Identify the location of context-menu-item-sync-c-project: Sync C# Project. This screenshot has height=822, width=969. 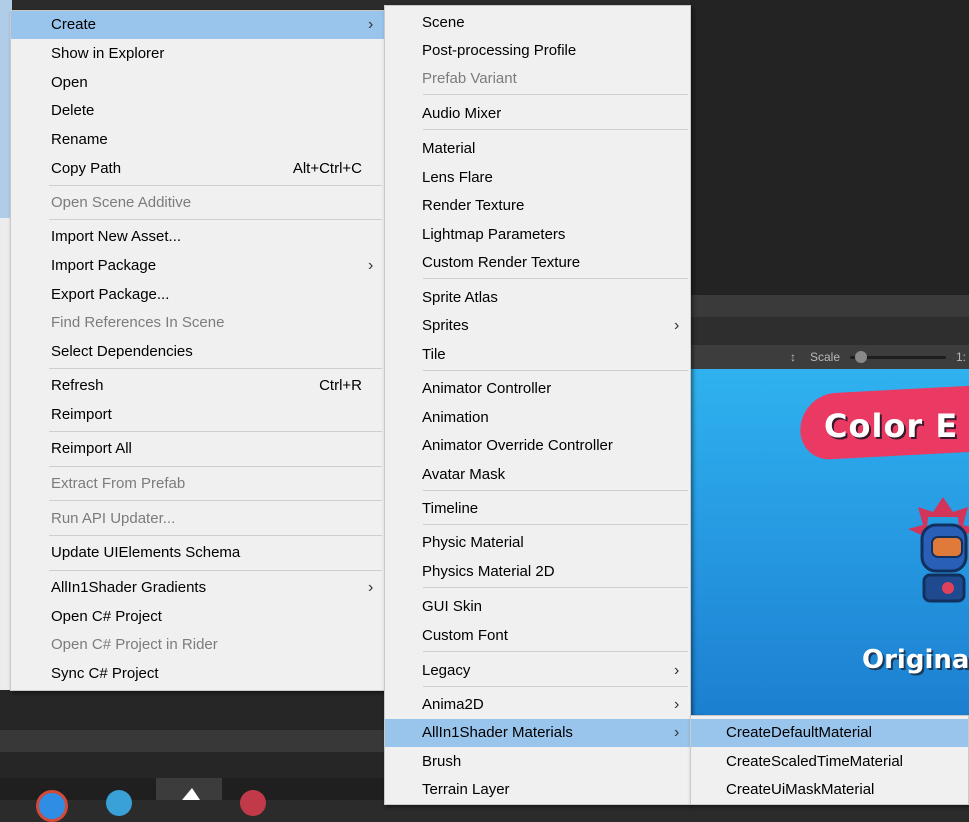
(197, 674).